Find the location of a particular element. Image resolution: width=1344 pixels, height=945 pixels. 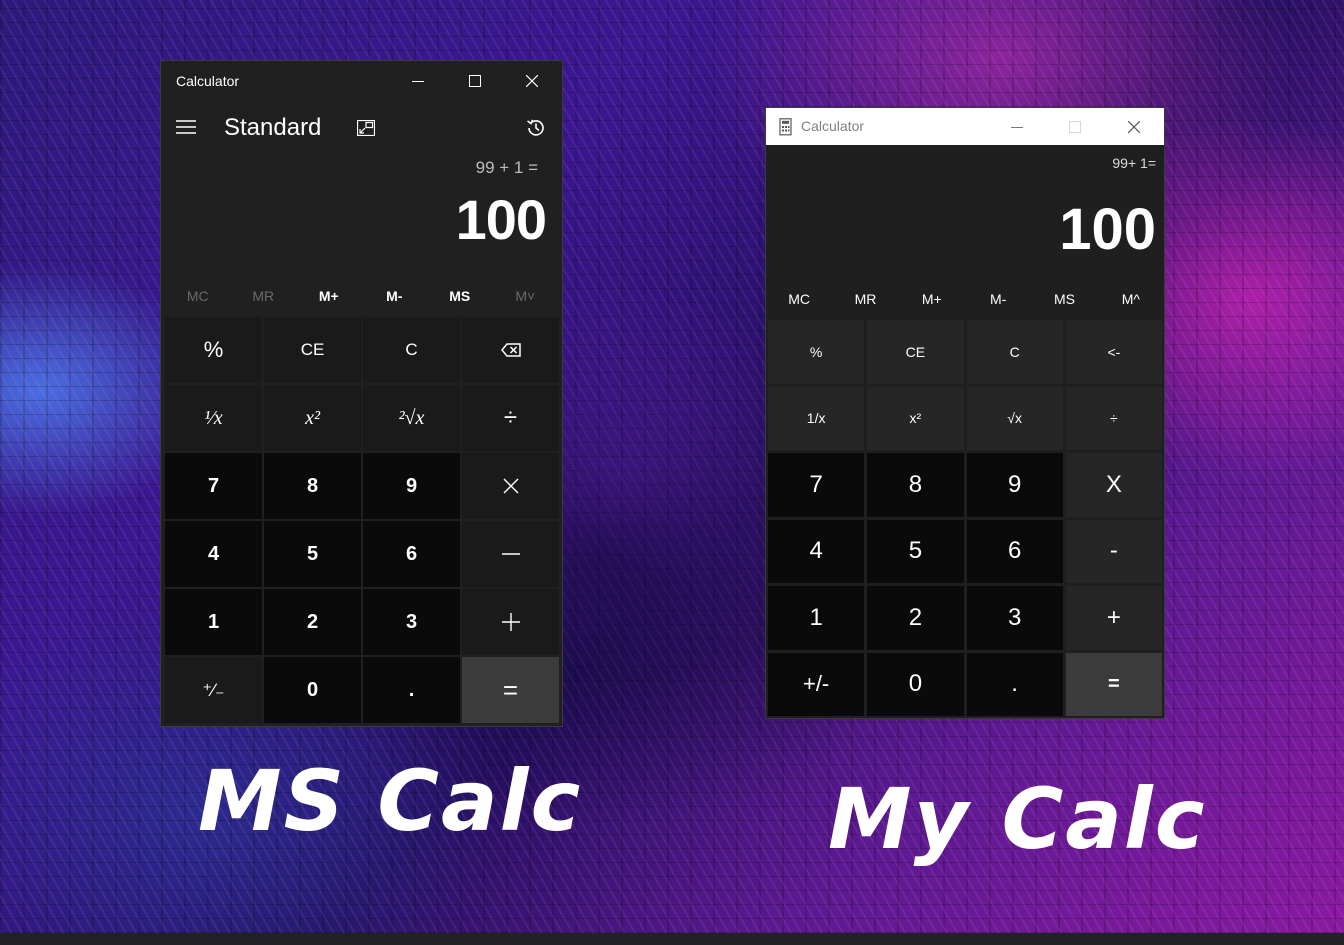

ms-seven-button: 7 is located at coordinates (213, 486).